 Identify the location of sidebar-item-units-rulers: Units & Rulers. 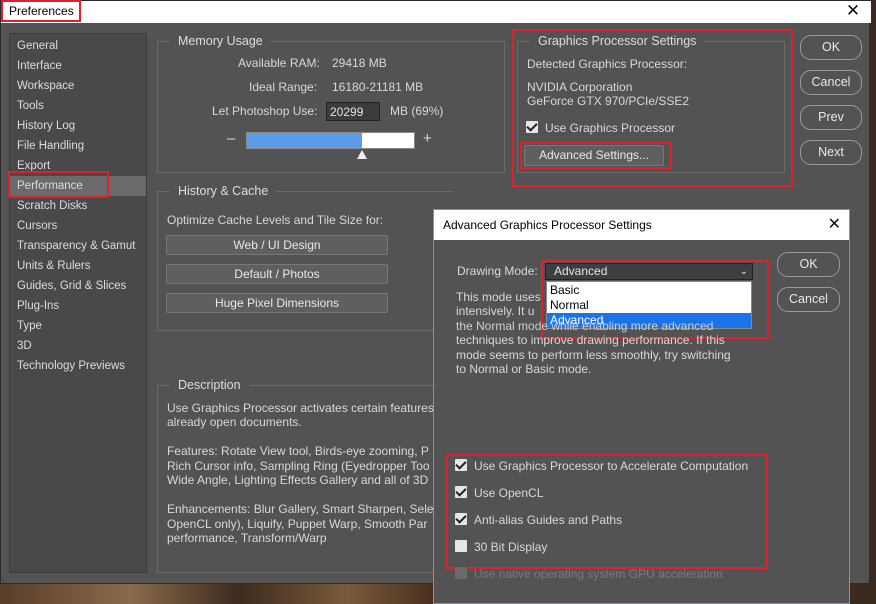
(78, 266).